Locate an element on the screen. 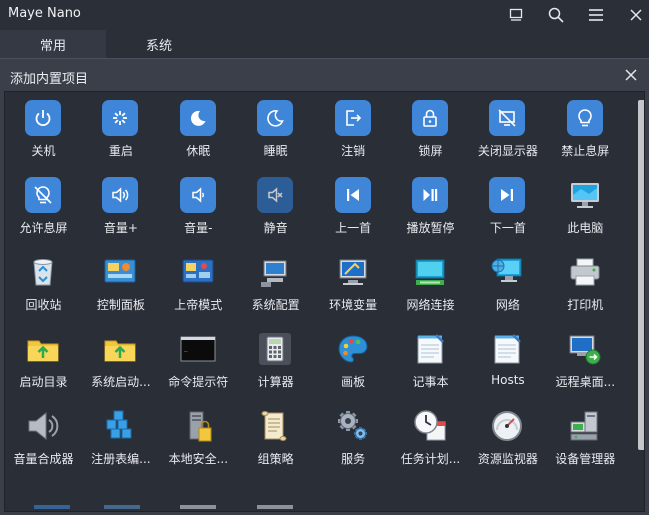 This screenshot has height=515, width=649. recycle-bin-icon is located at coordinates (43, 272).